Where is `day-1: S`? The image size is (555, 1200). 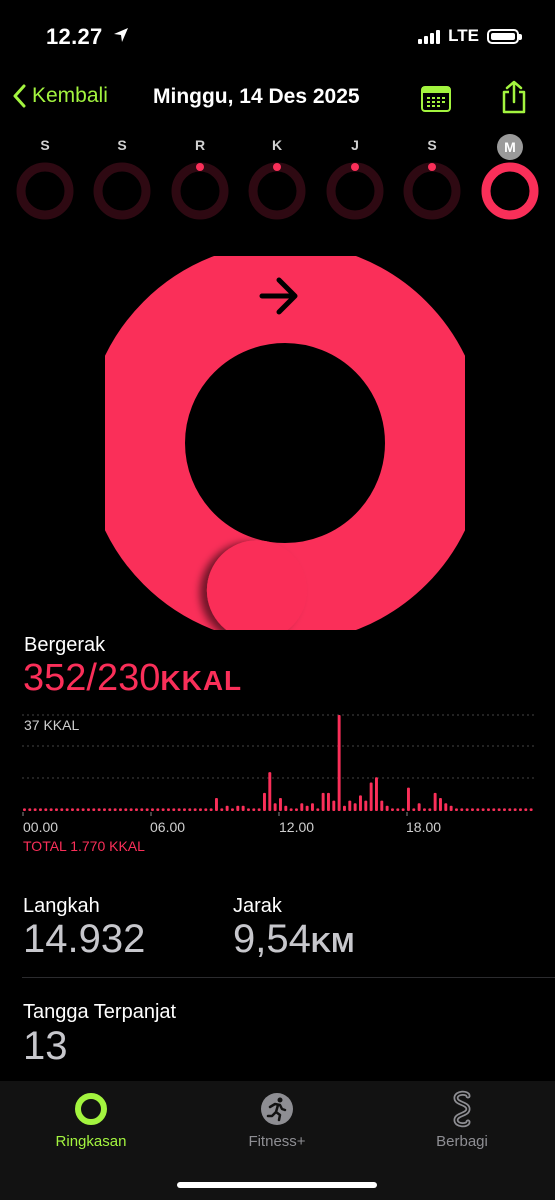
day-1: S is located at coordinates (122, 177).